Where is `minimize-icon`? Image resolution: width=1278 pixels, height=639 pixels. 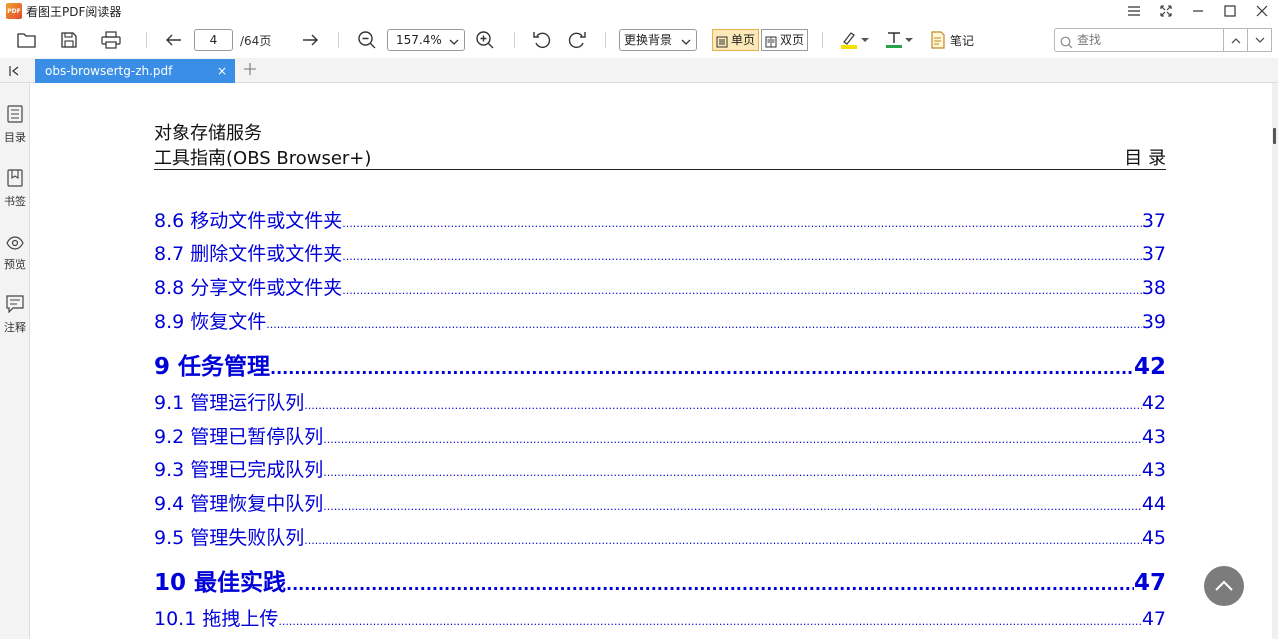 minimize-icon is located at coordinates (1198, 11).